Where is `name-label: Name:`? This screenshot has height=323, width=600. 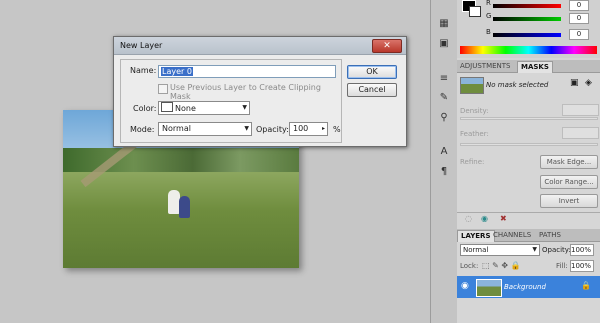 name-label: Name: is located at coordinates (143, 70).